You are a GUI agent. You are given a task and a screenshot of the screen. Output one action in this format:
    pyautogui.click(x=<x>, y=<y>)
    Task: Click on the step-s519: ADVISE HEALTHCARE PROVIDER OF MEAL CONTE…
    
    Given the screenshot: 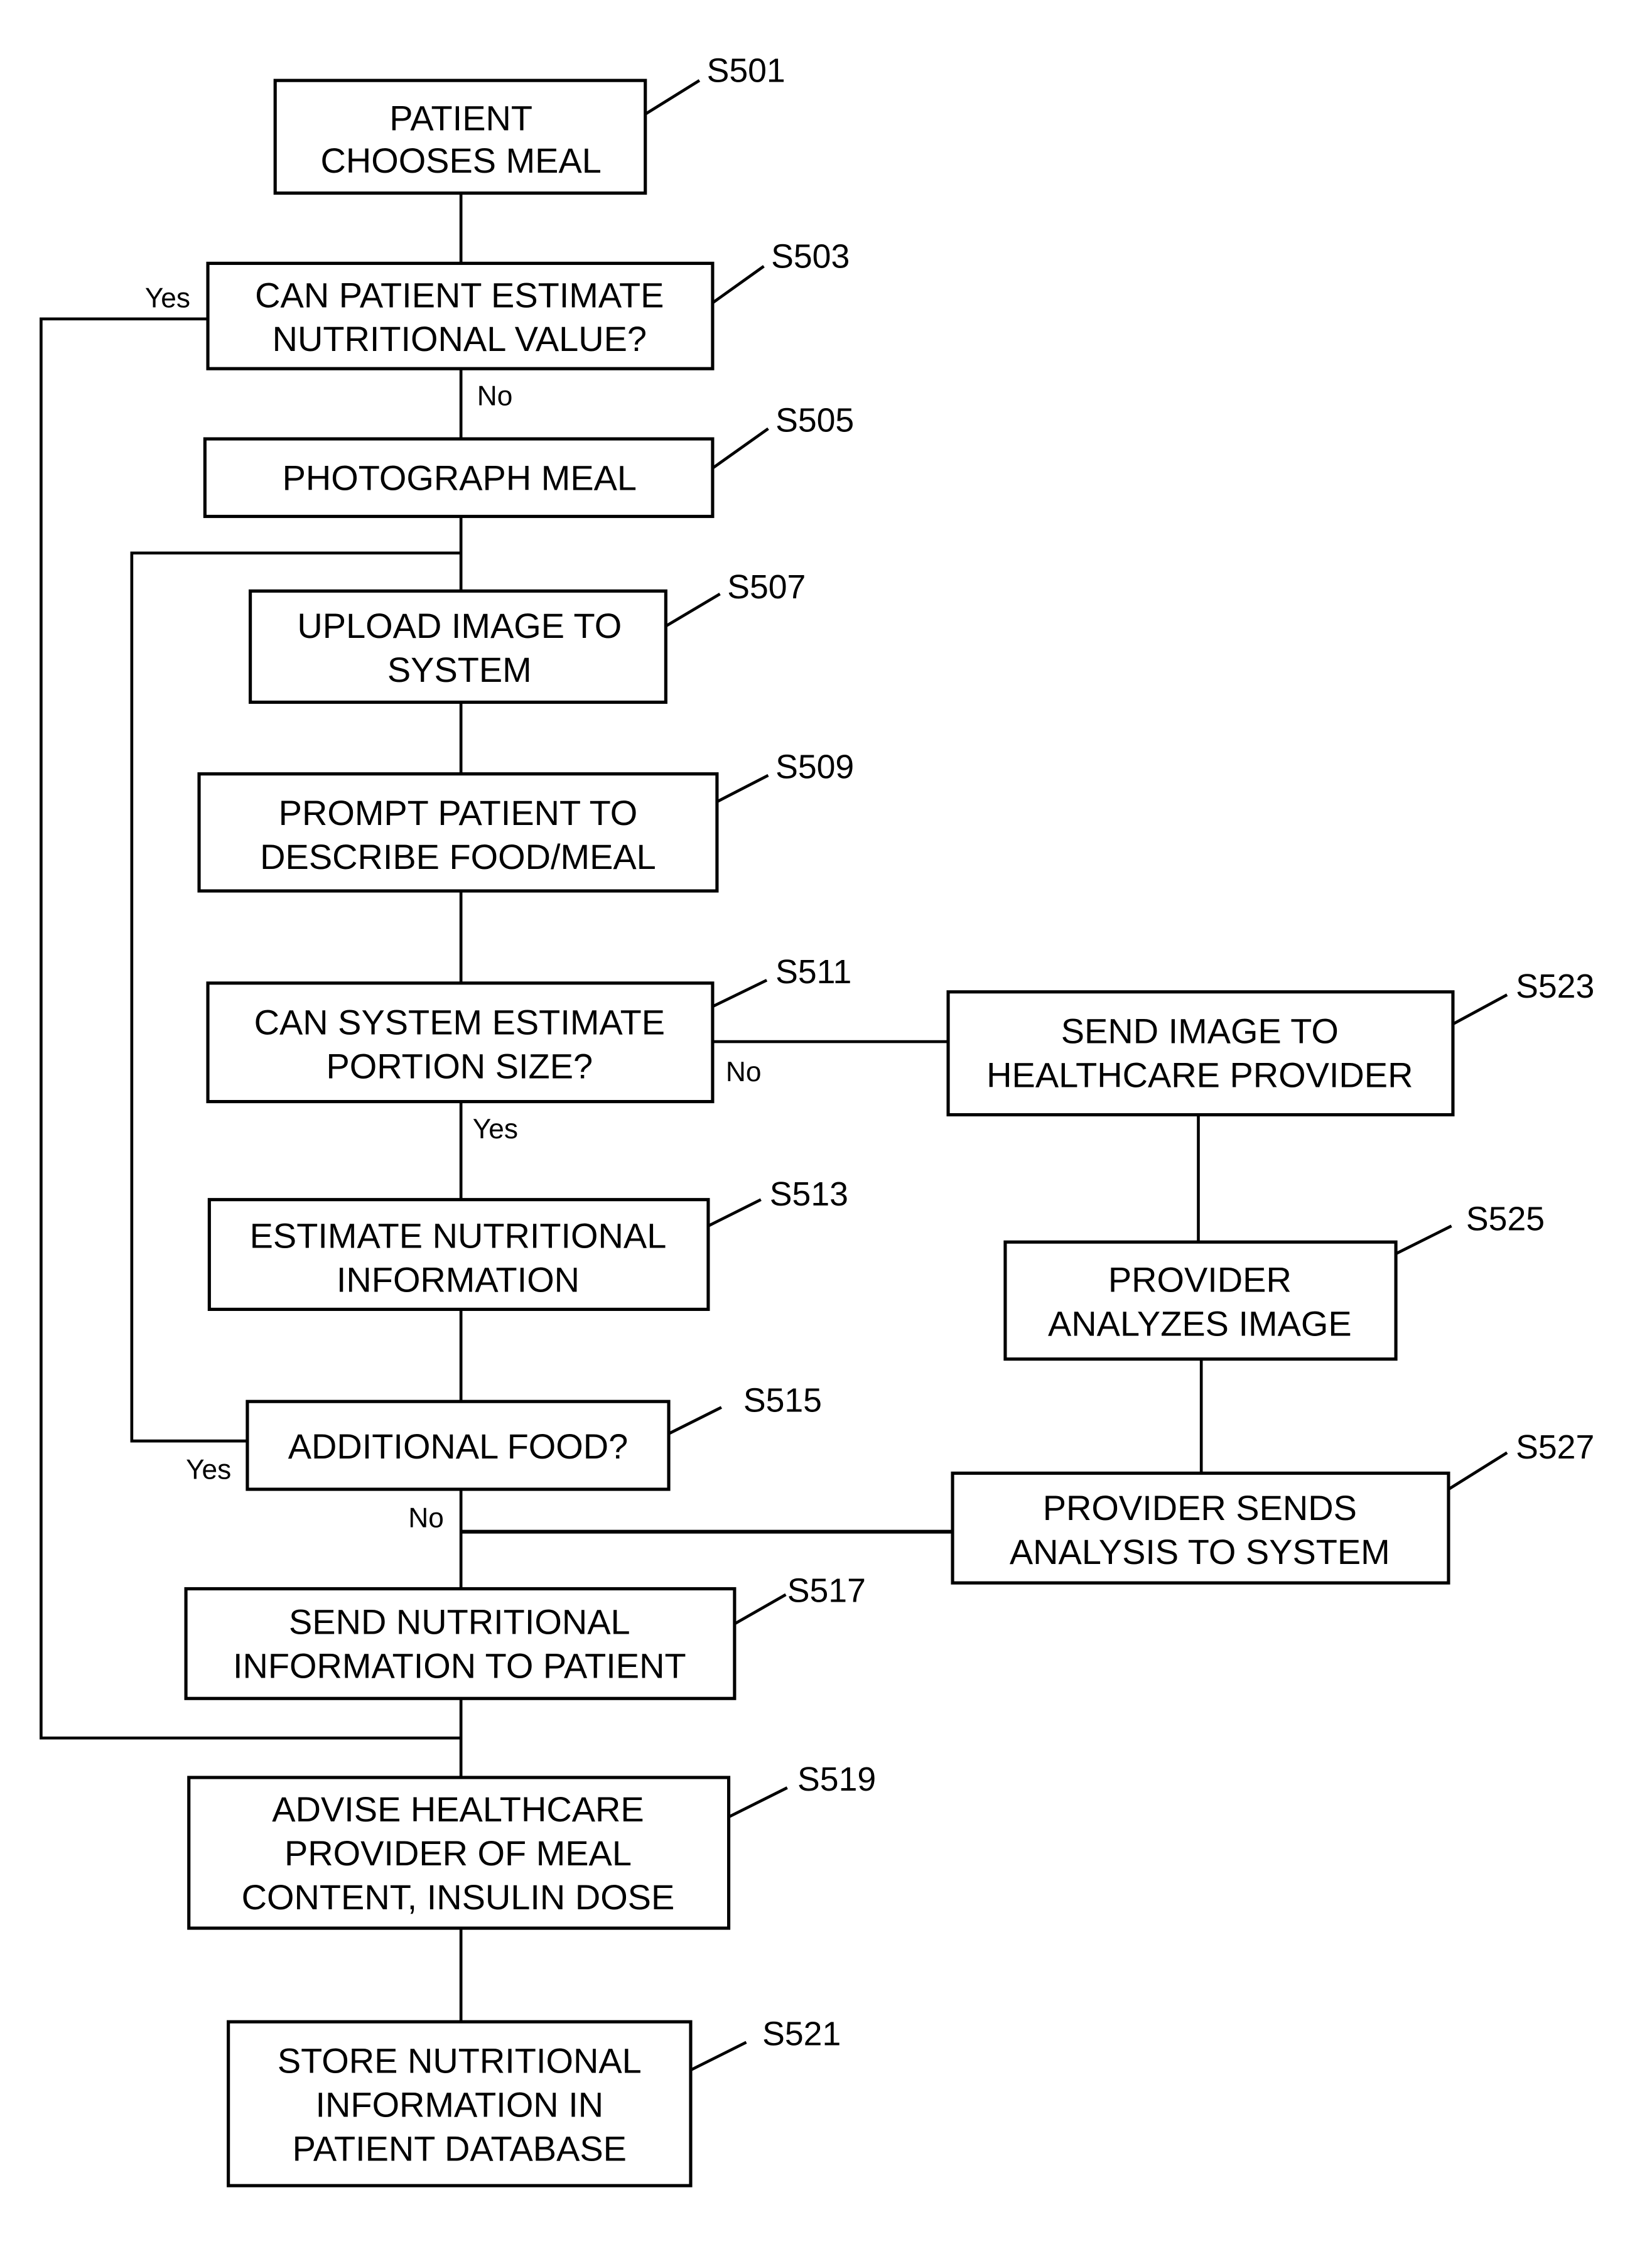 What is the action you would take?
    pyautogui.click(x=531, y=1845)
    